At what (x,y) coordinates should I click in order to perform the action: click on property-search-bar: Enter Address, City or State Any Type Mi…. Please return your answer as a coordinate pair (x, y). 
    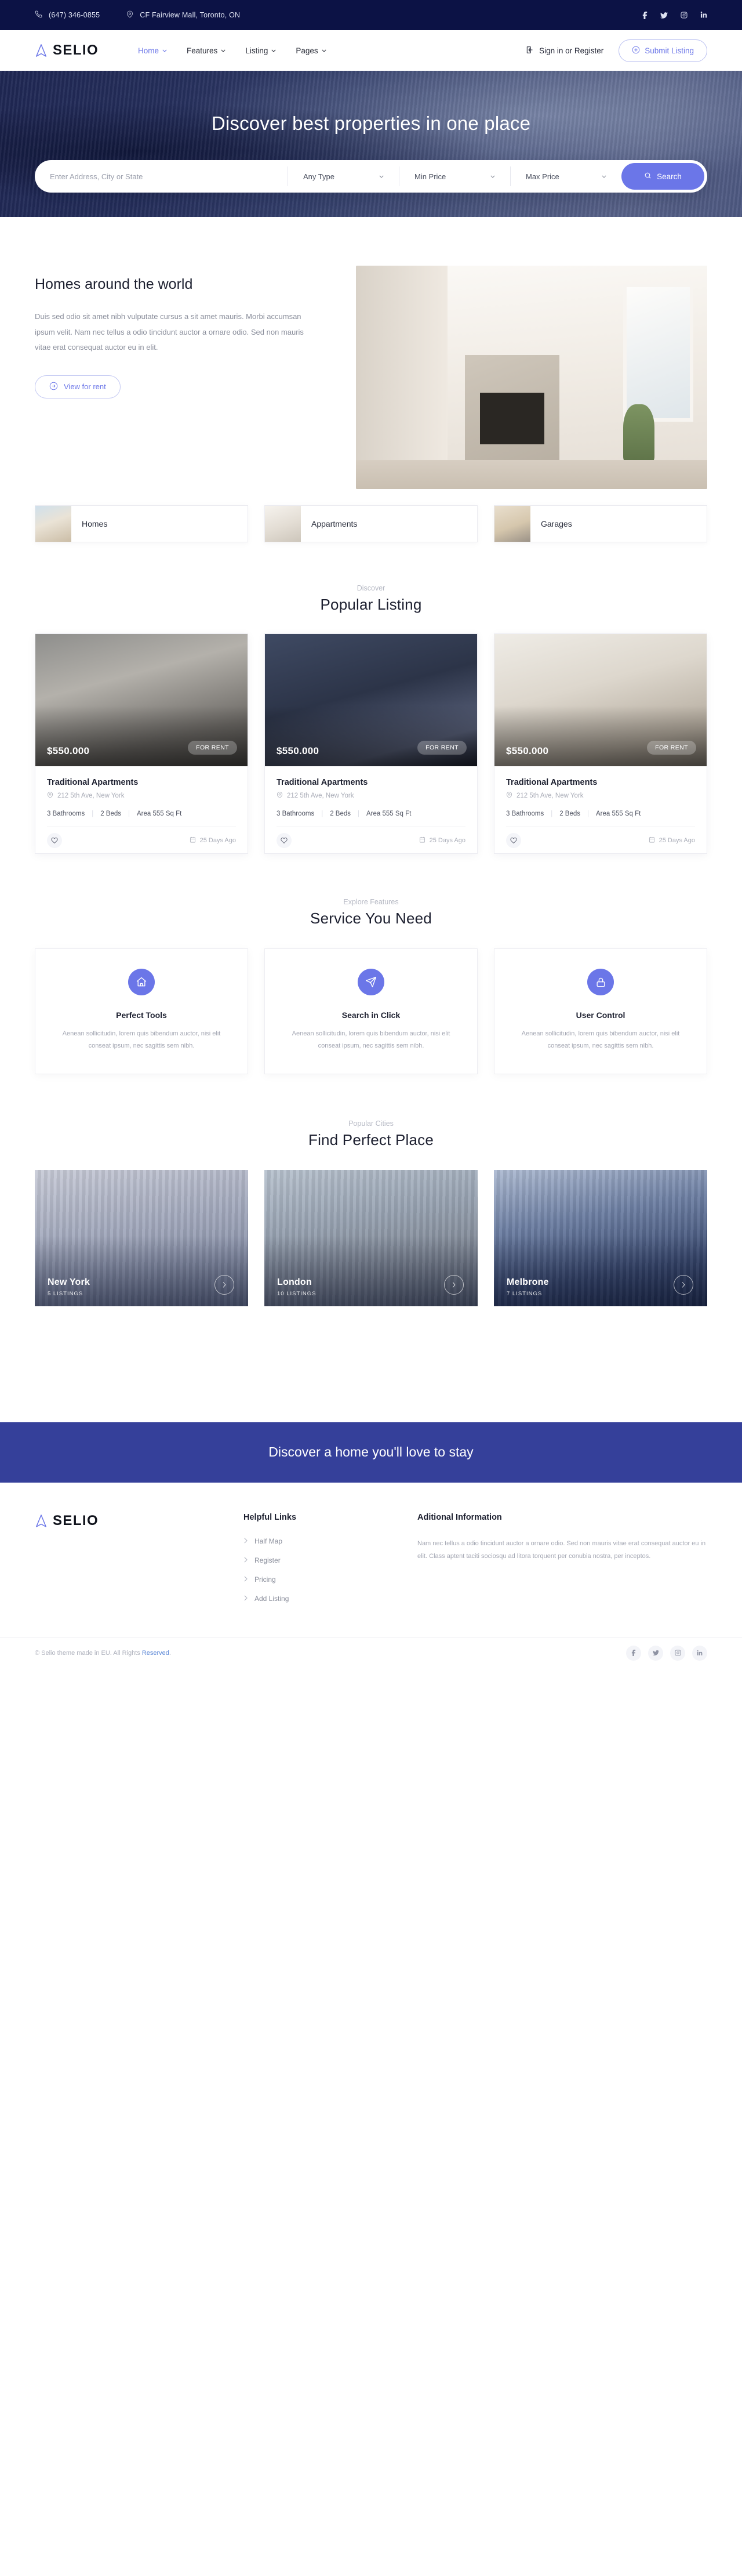
    Looking at the image, I should click on (371, 177).